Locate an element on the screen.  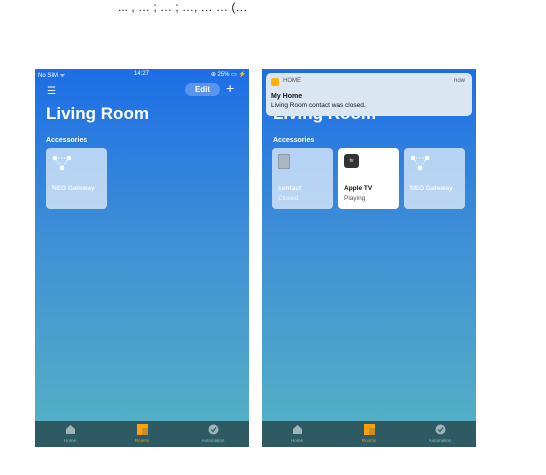
apple-tv-icon-text: tv is located at coordinates (351, 161).